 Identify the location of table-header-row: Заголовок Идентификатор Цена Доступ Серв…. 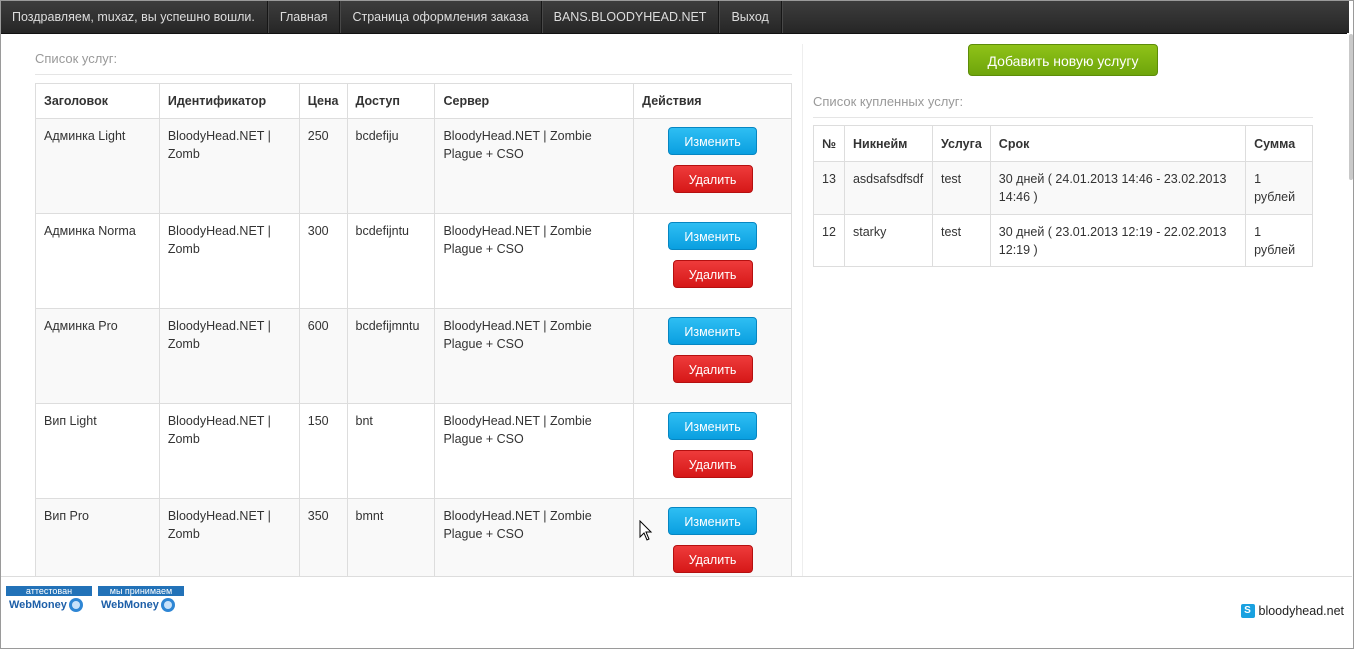
(413, 101).